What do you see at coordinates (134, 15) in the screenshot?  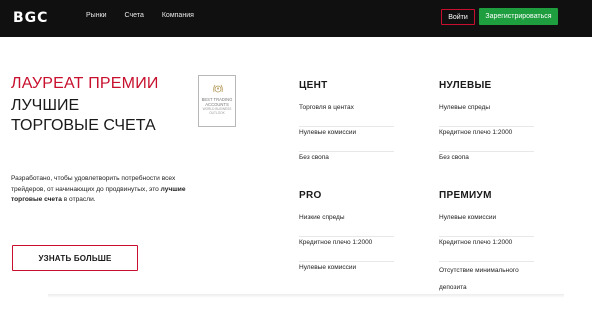 I see `nav-accounts-link: Счета` at bounding box center [134, 15].